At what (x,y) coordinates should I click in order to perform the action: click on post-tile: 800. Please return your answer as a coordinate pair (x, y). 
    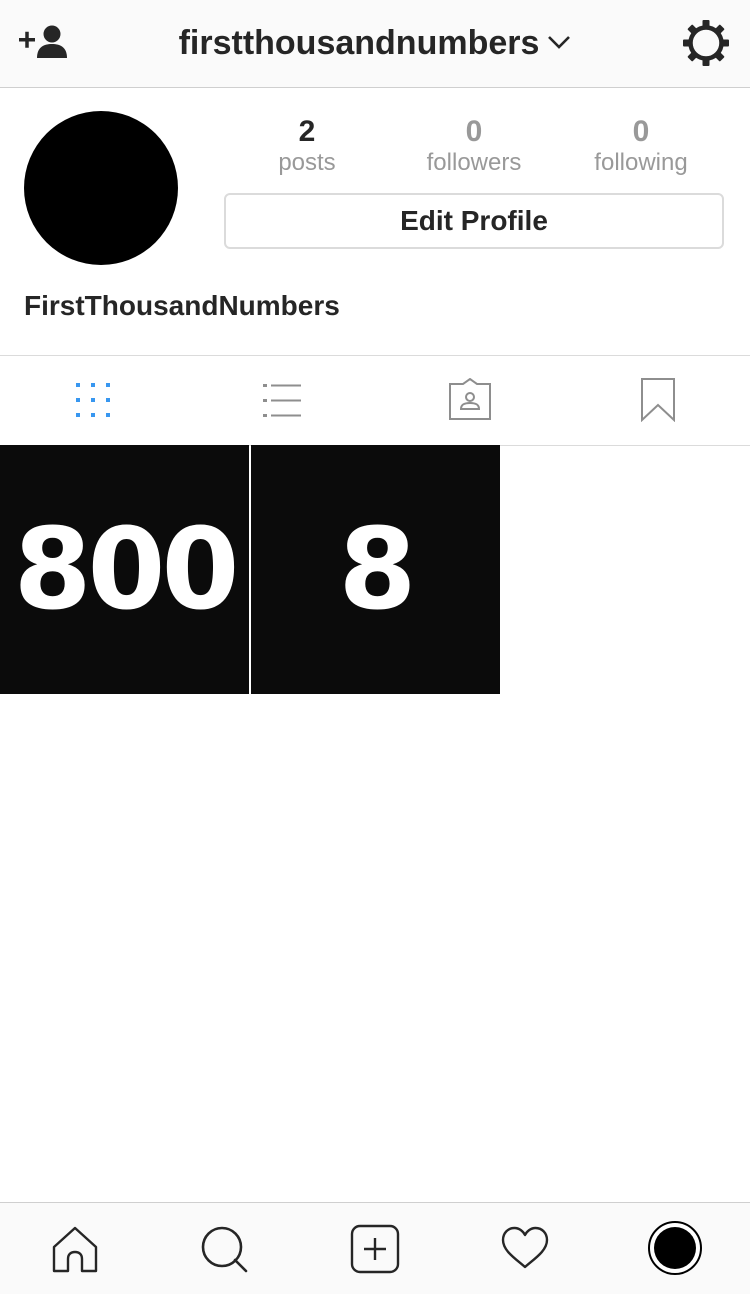
    Looking at the image, I should click on (124, 569).